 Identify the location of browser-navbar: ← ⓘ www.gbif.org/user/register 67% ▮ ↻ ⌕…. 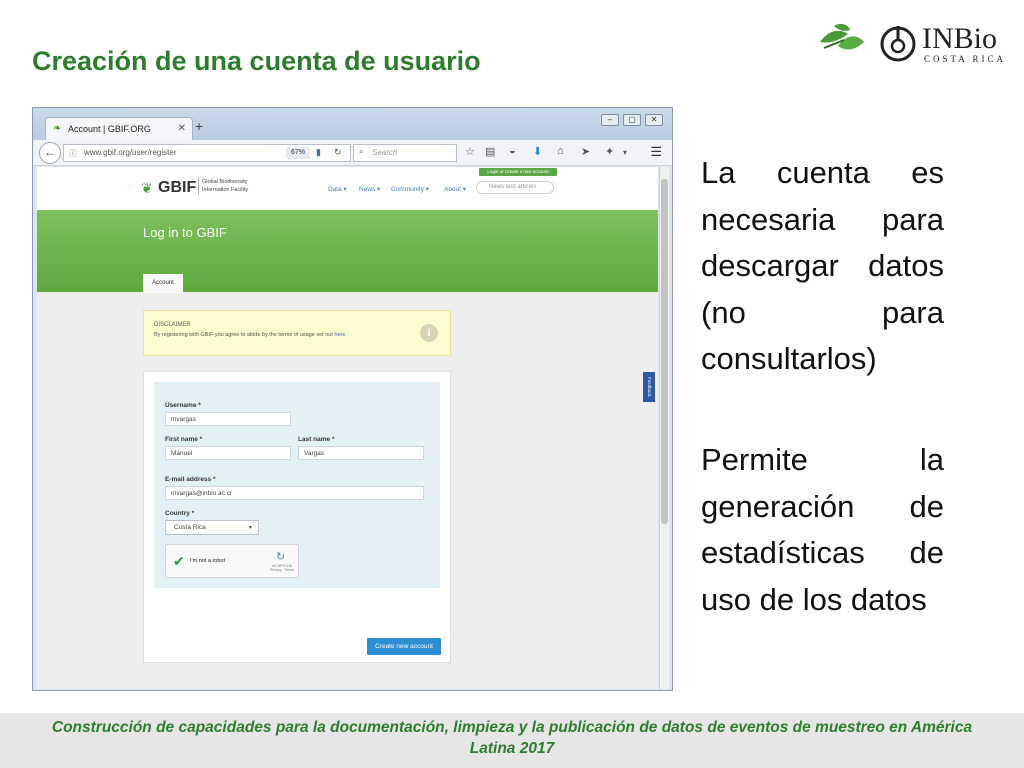
(352, 153).